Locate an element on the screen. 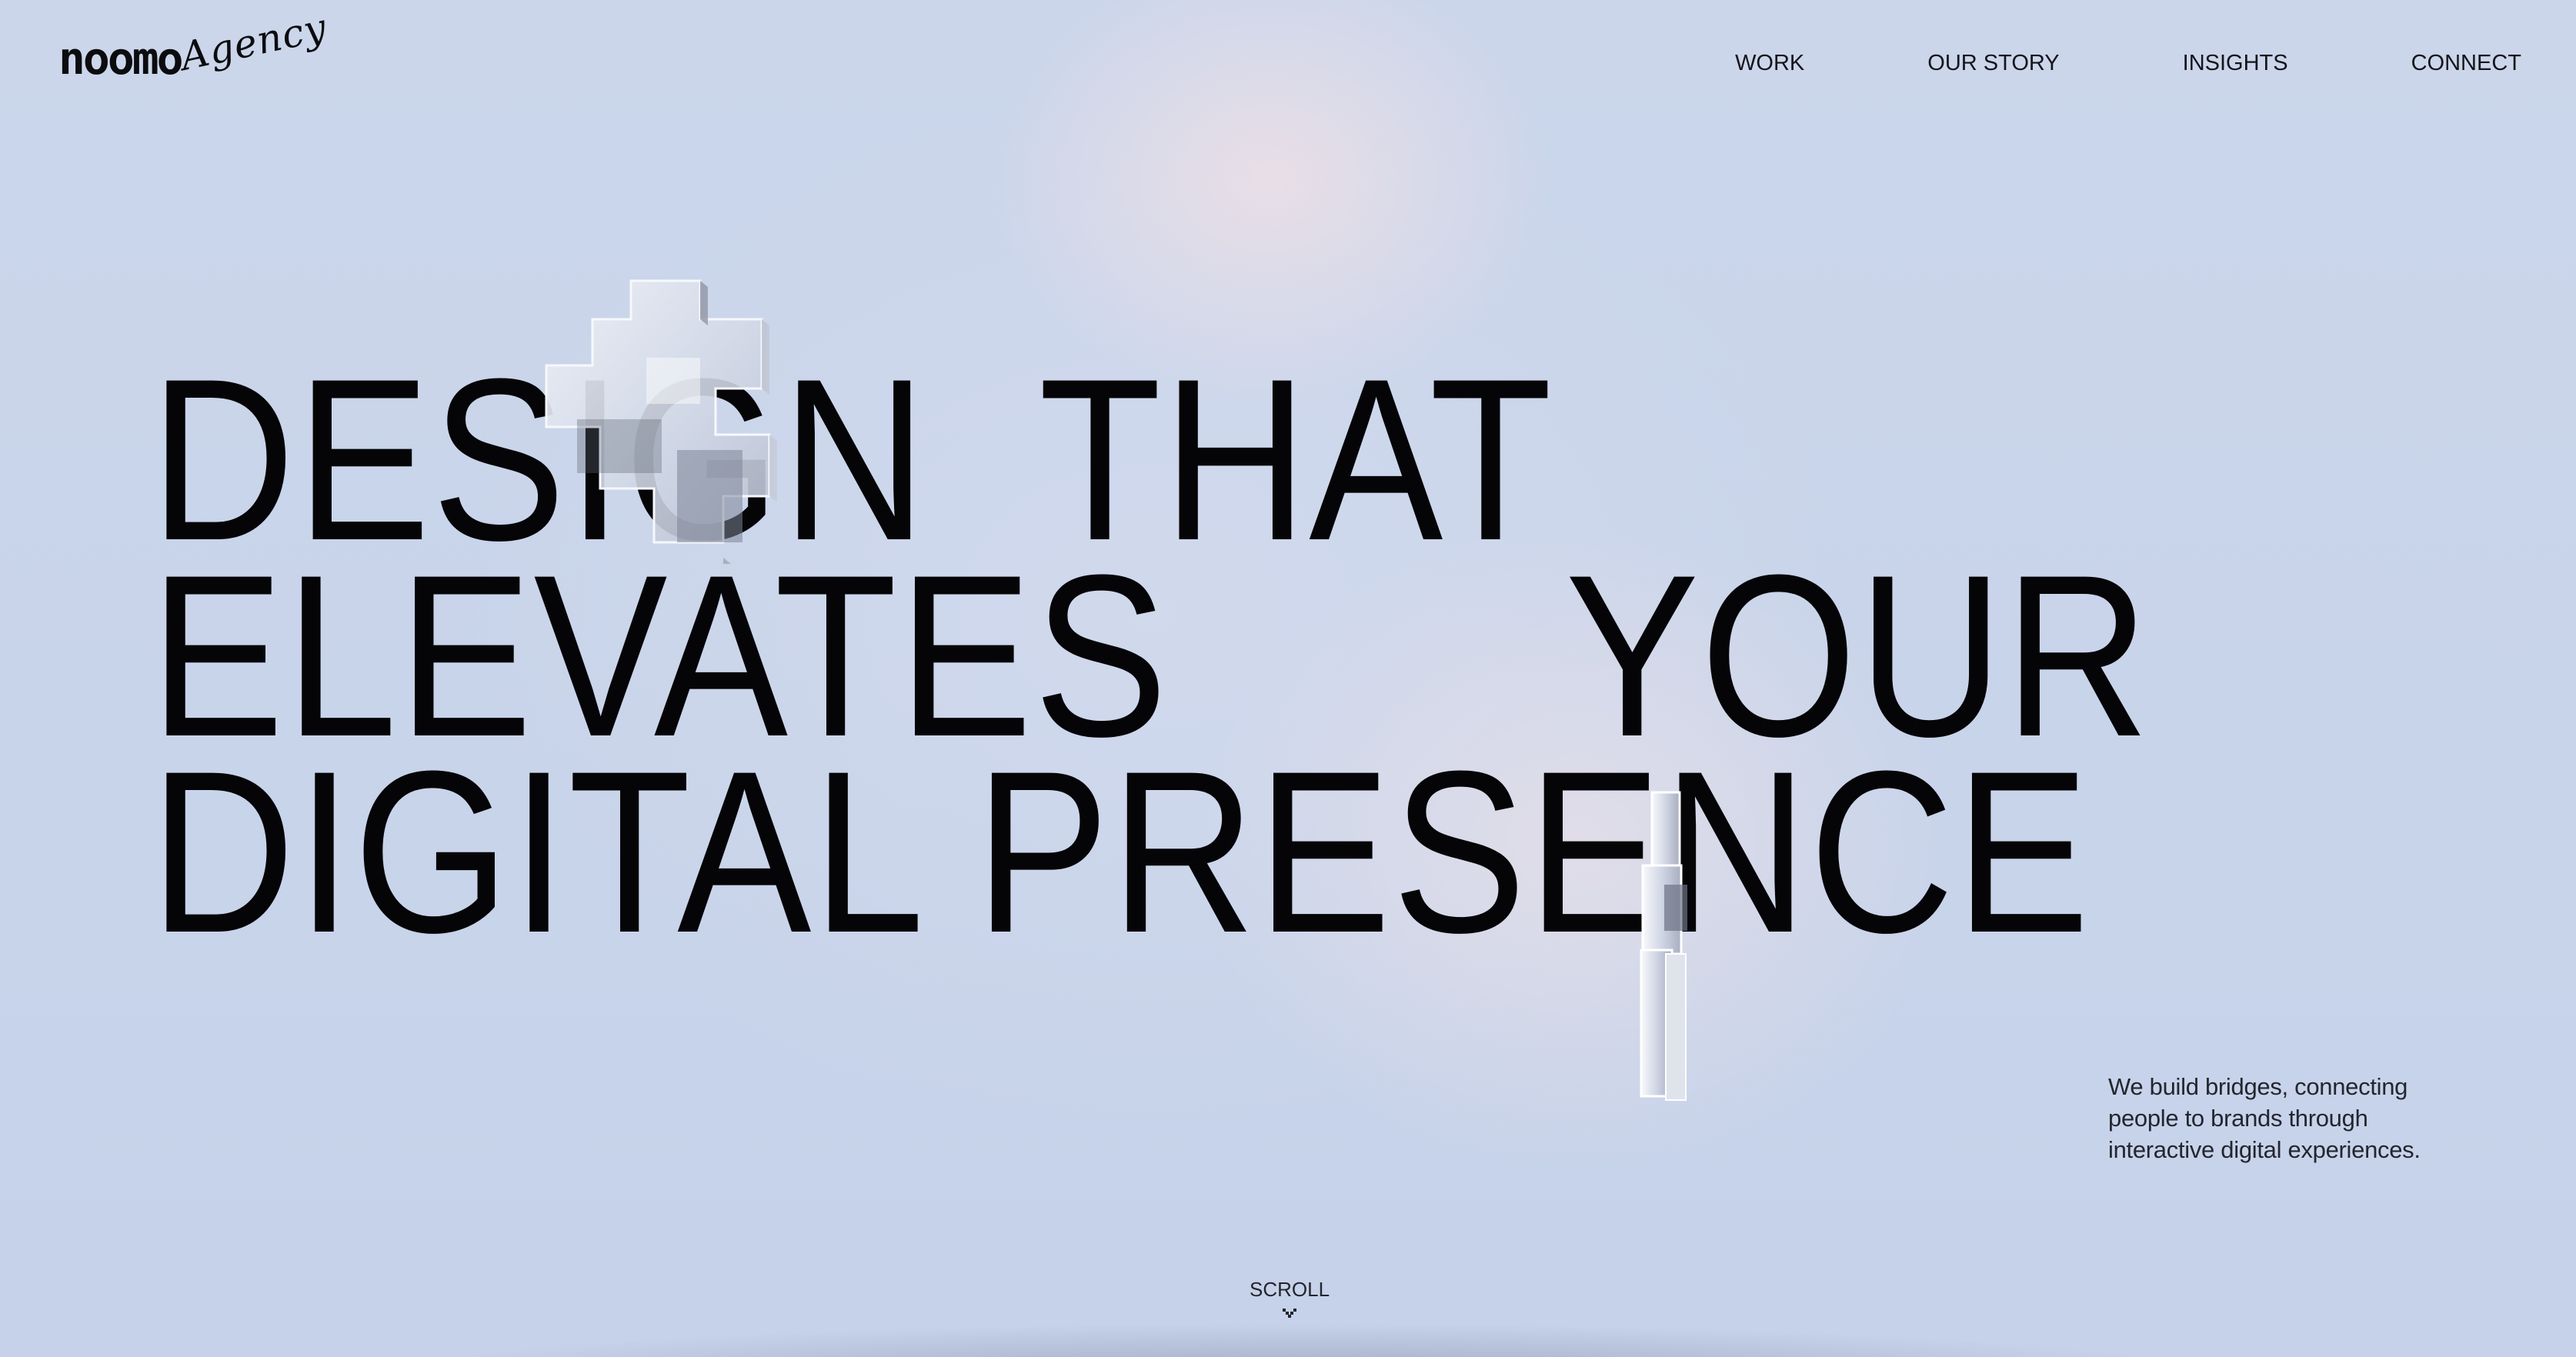  nav-insights: INSIGHTS is located at coordinates (2235, 63).